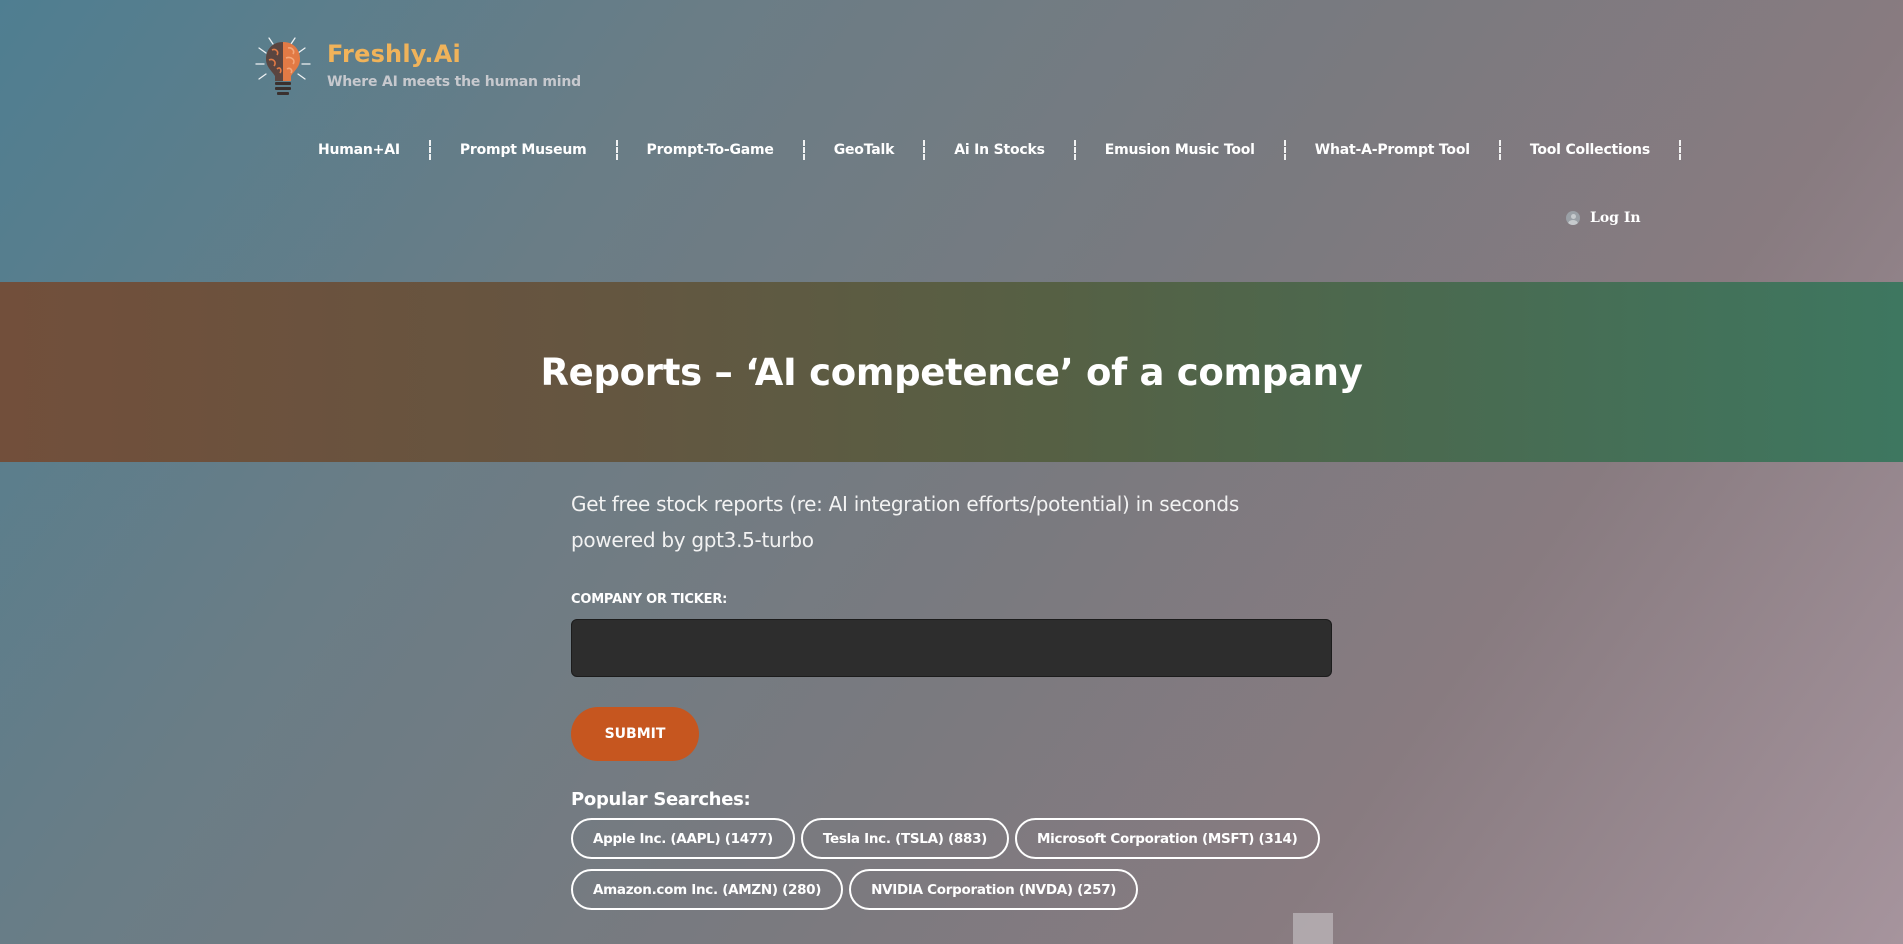  Describe the element at coordinates (994, 889) in the screenshot. I see `popular-search-chip-nvda: NVIDIA Corporation (NVDA) (257)` at that location.